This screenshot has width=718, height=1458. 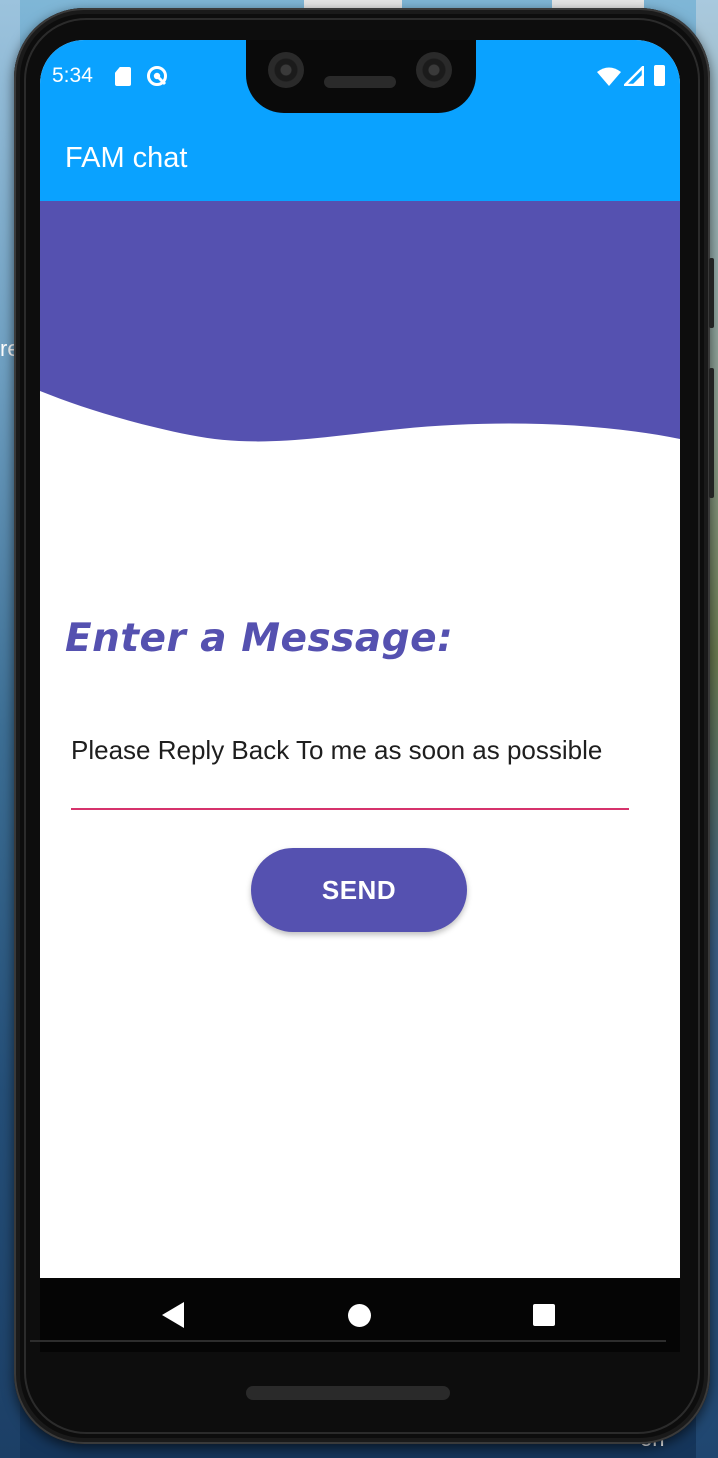 What do you see at coordinates (173, 1315) in the screenshot?
I see `back-icon` at bounding box center [173, 1315].